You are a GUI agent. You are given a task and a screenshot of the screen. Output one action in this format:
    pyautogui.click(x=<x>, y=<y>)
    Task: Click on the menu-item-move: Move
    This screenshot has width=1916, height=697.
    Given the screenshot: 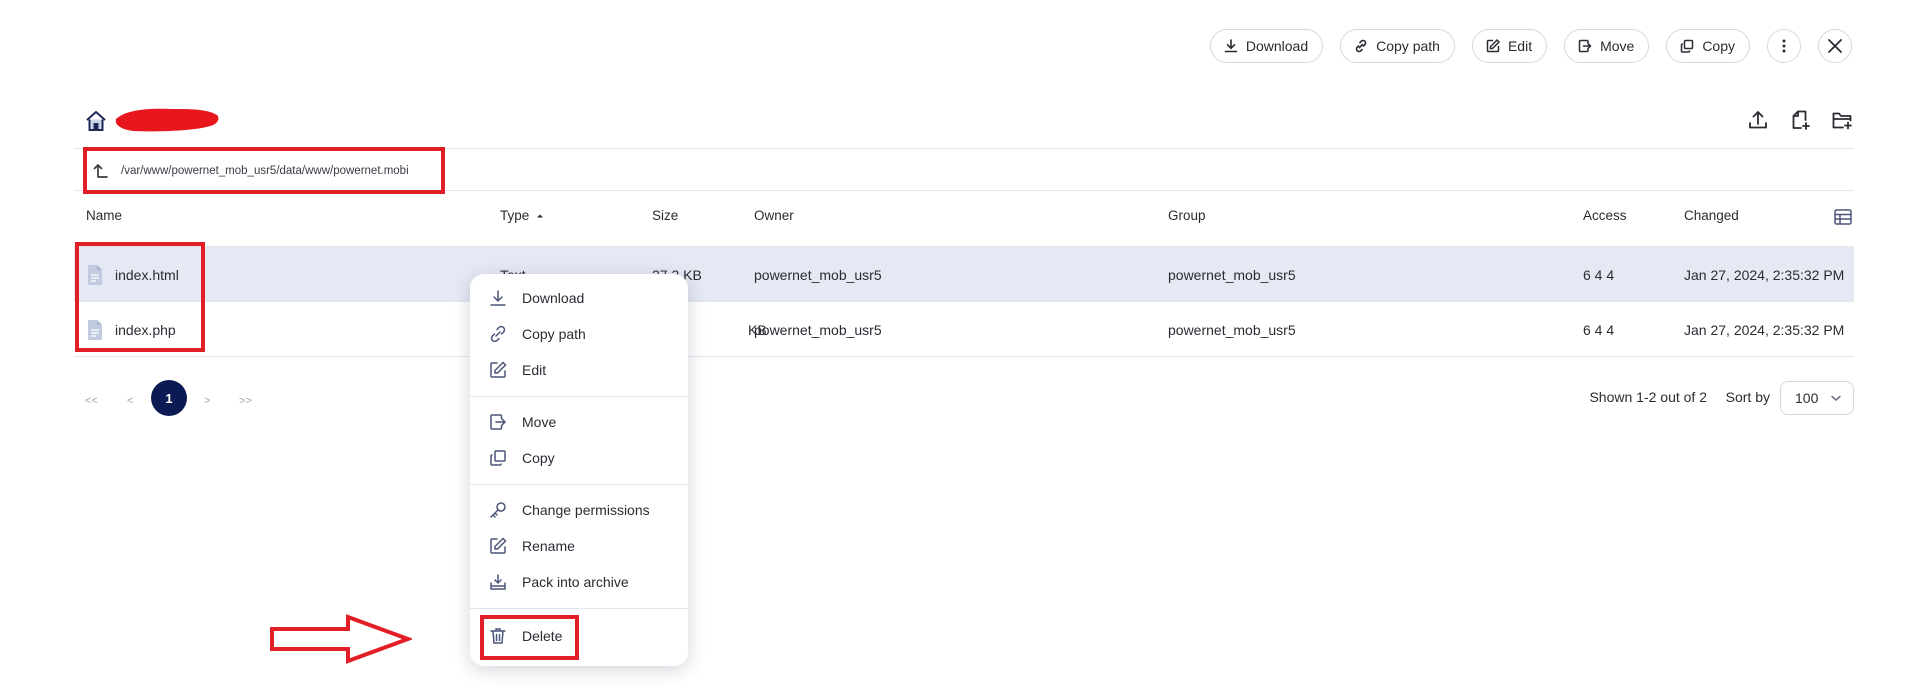 What is the action you would take?
    pyautogui.click(x=522, y=422)
    